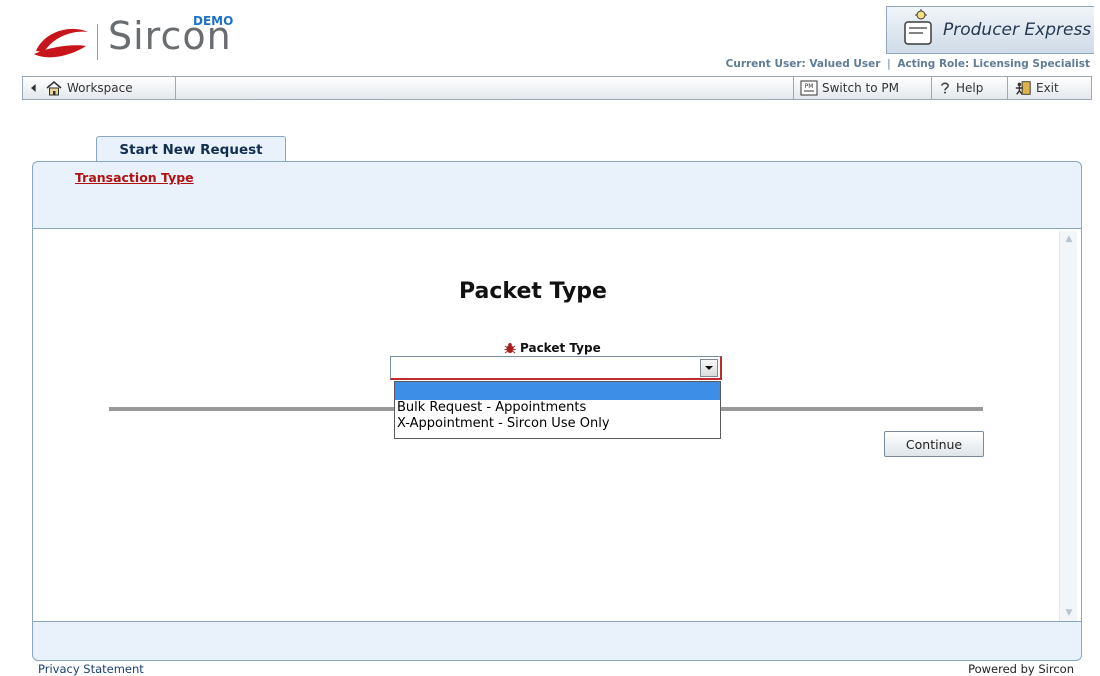 This screenshot has height=676, width=1100. I want to click on svg-text: PM, so click(809, 86).